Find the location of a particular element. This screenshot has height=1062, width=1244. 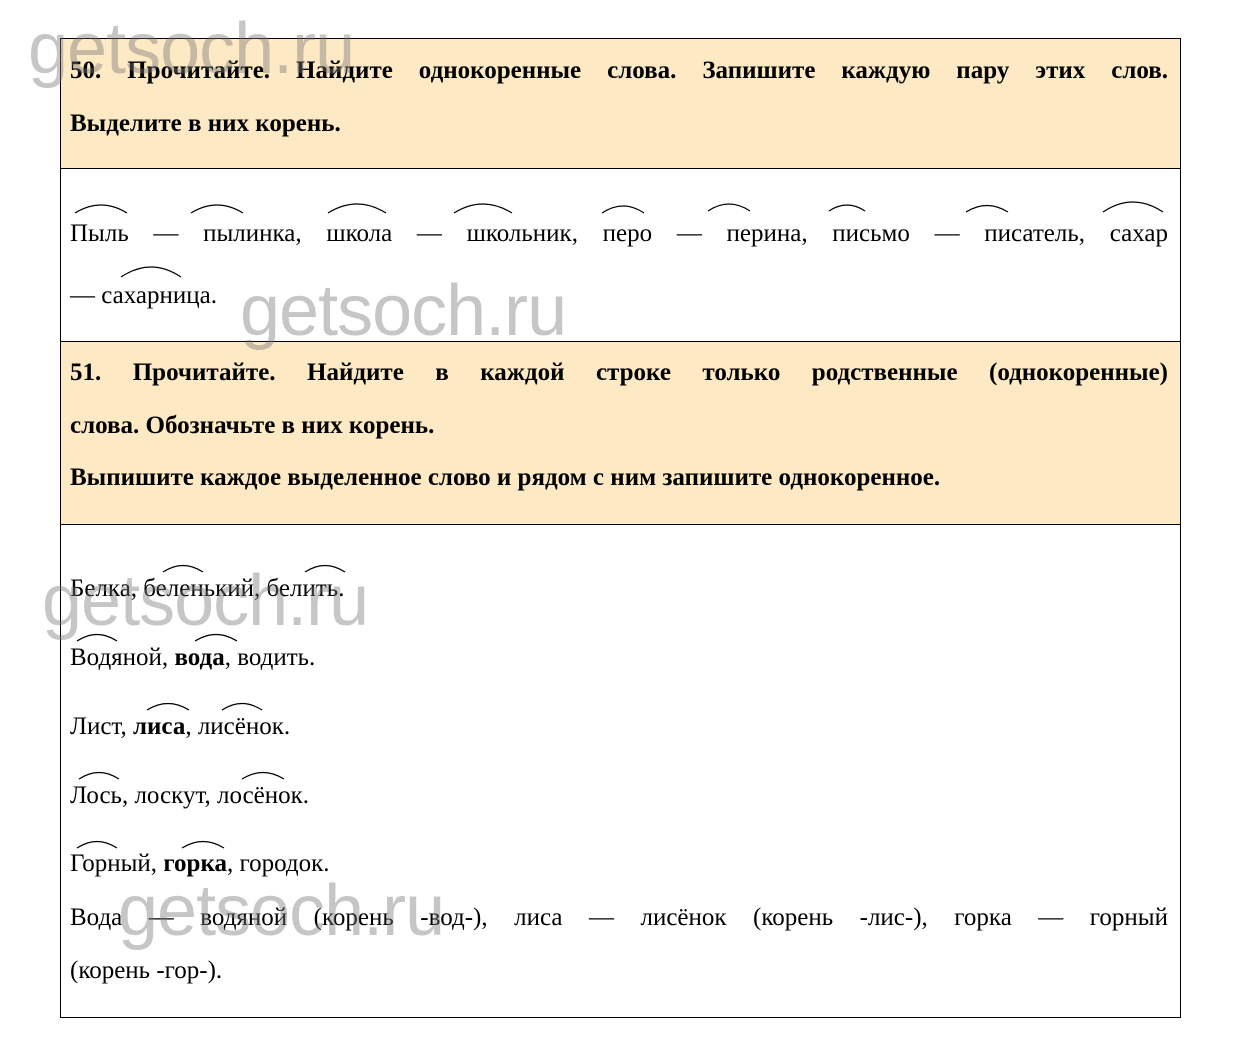

answer-51-row: Водяной, вода, водить. is located at coordinates (619, 658).